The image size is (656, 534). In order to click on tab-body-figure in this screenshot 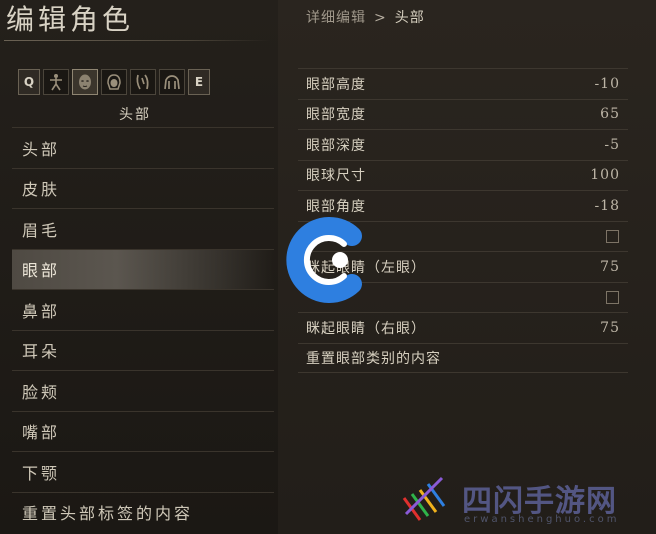, I will do `click(56, 82)`.